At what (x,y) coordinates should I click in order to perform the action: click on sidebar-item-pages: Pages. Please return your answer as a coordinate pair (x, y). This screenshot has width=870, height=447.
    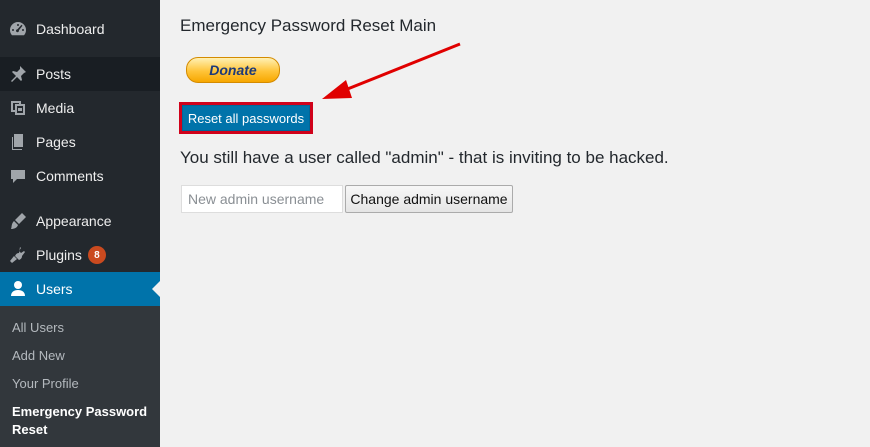
    Looking at the image, I should click on (80, 142).